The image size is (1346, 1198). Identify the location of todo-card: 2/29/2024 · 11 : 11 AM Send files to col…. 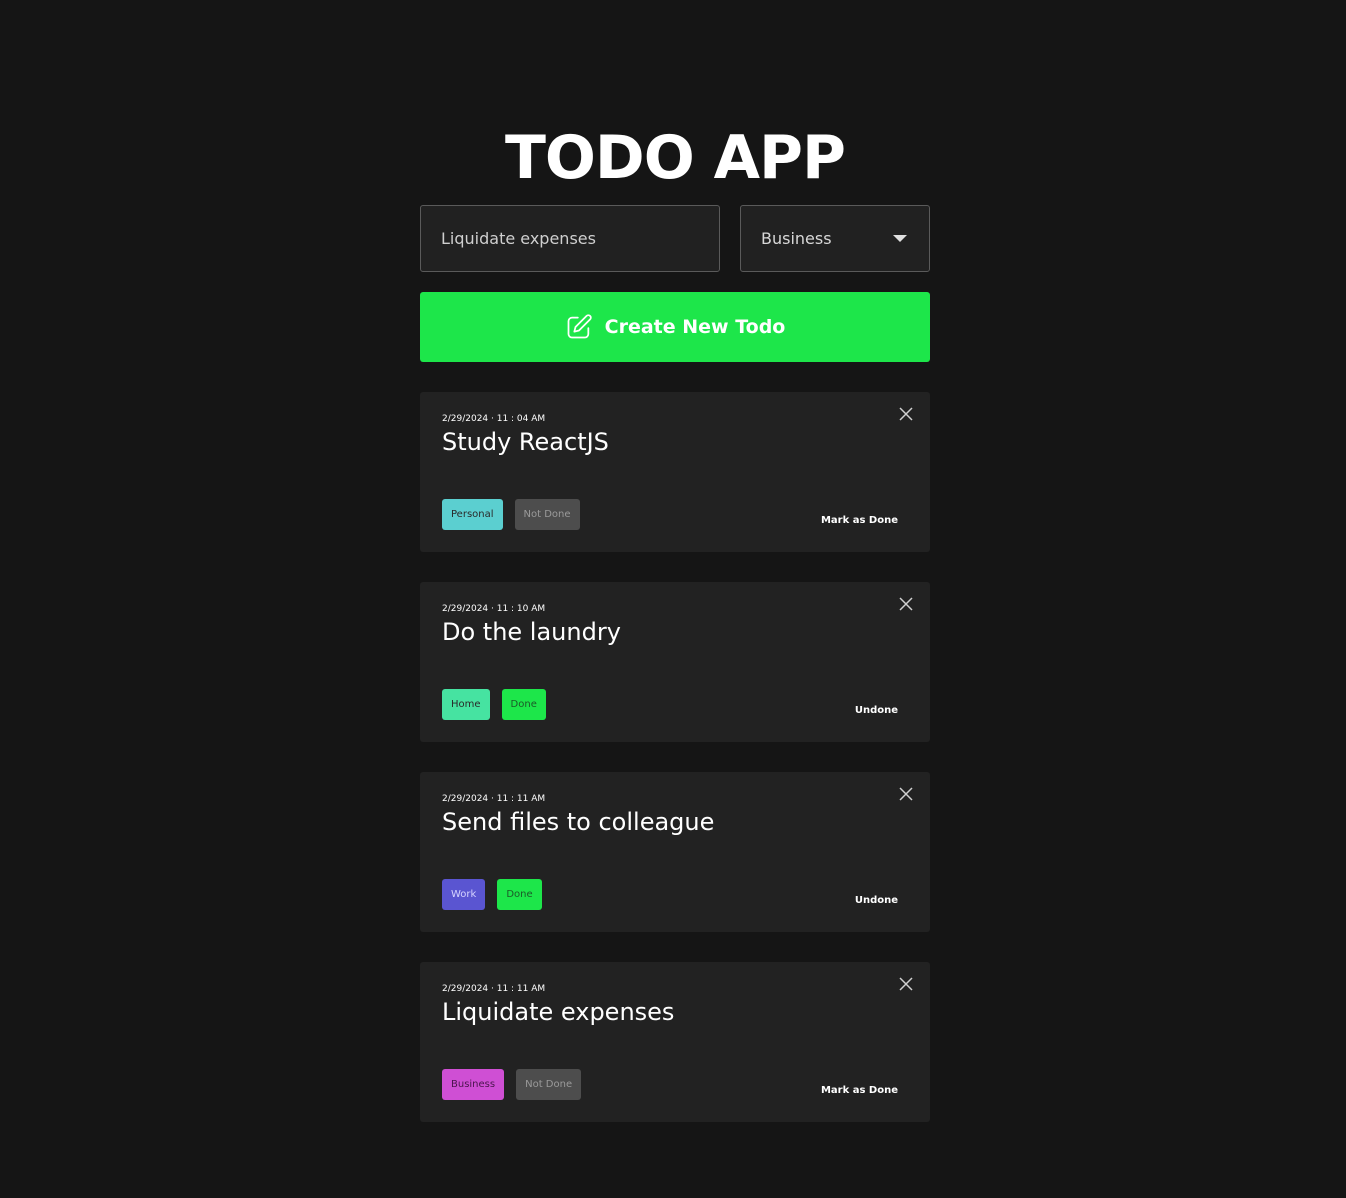
(675, 852).